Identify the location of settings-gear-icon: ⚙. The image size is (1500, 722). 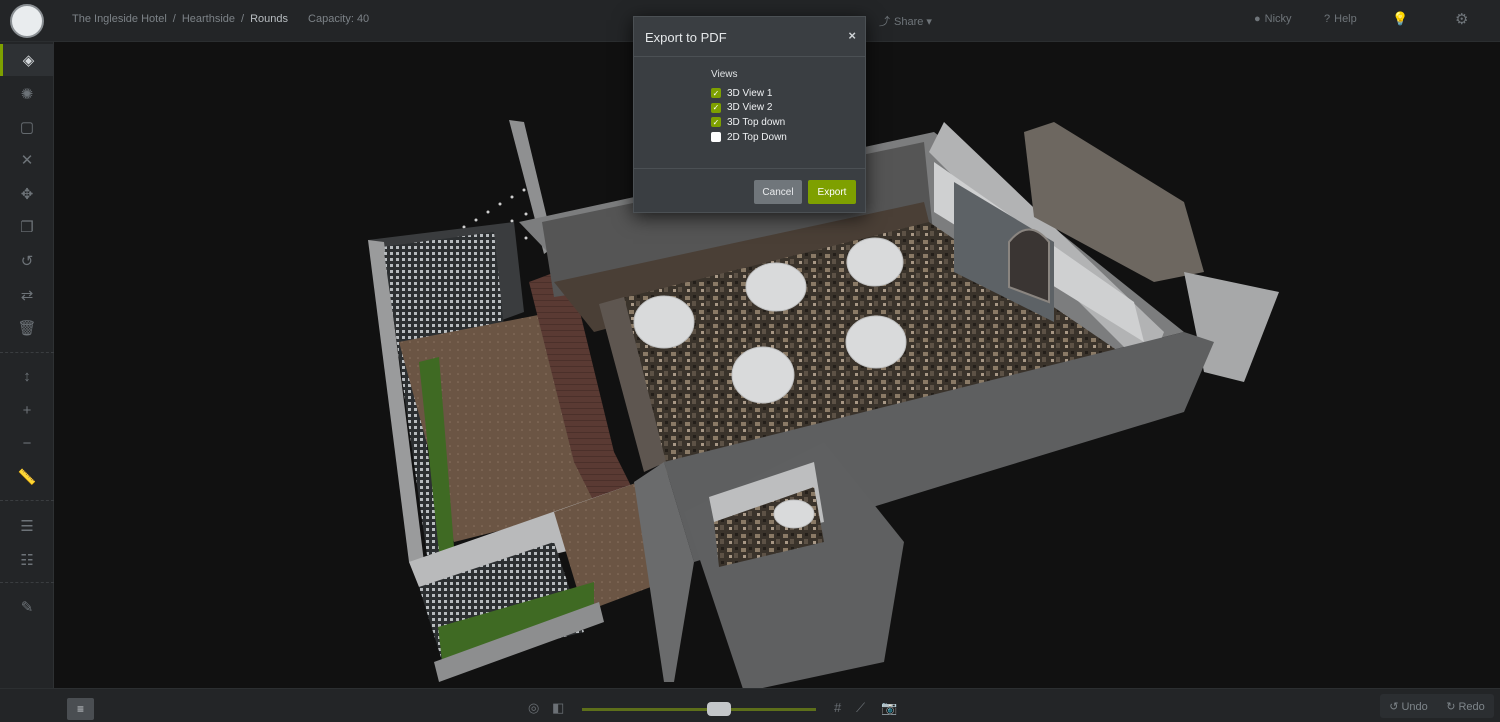
(1461, 19).